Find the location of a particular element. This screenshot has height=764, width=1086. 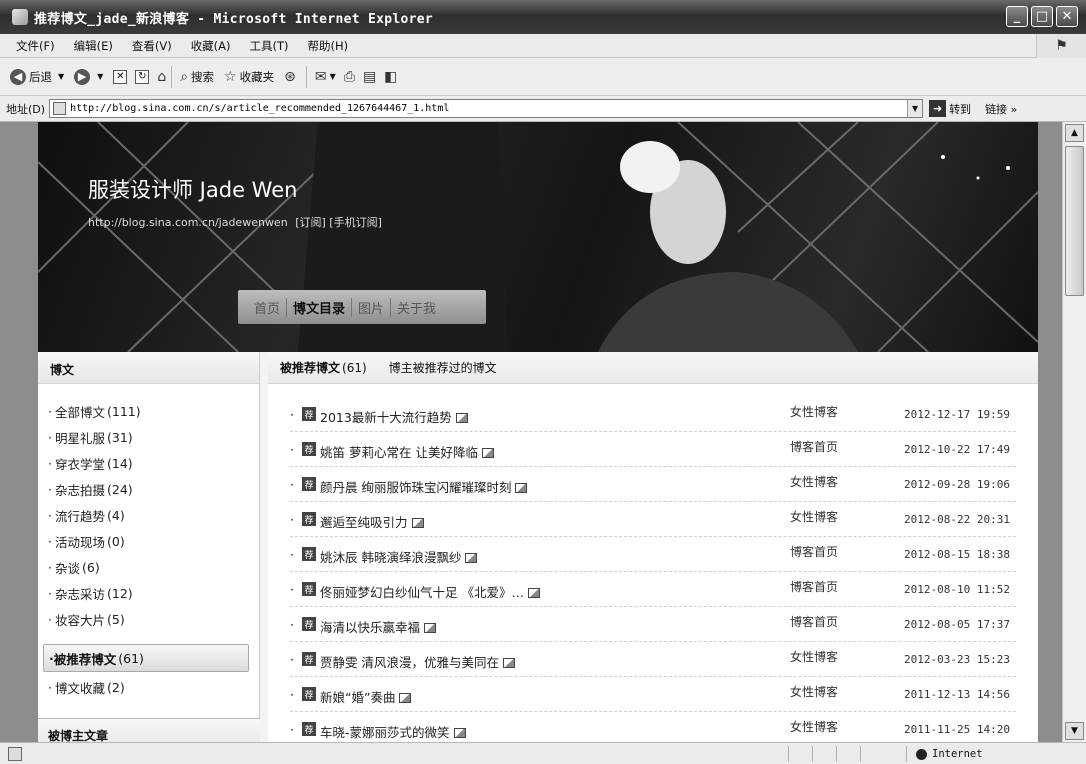

post-title-link: 颜丹晨 绚丽服饰珠宝闪耀璀璨时刻 is located at coordinates (424, 486).